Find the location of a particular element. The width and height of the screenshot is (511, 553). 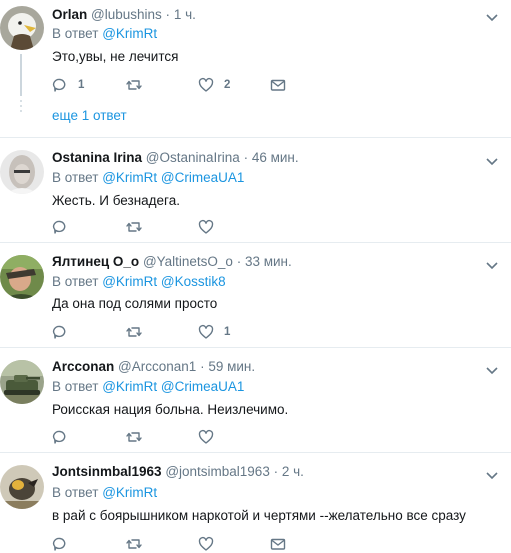

timestamp: 33 мин. is located at coordinates (268, 261).